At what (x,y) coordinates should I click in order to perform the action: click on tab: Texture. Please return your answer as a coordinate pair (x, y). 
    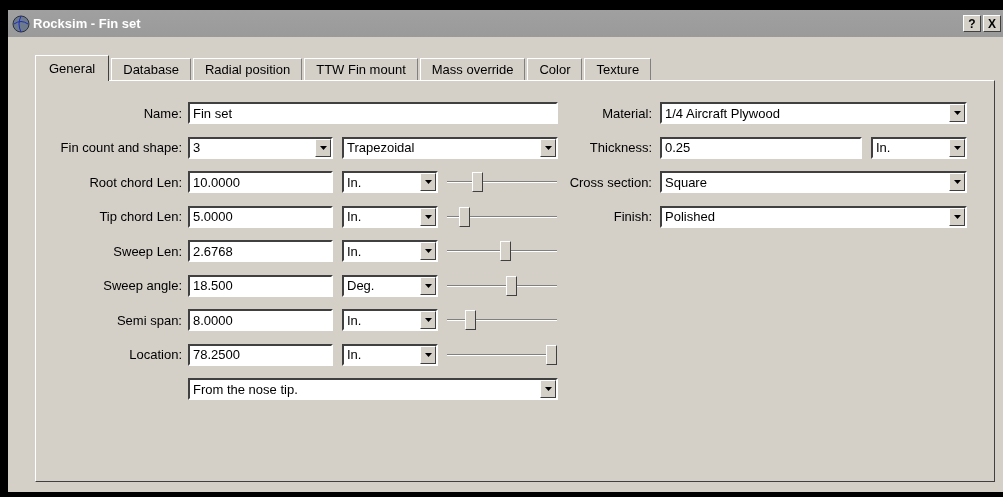
    Looking at the image, I should click on (618, 69).